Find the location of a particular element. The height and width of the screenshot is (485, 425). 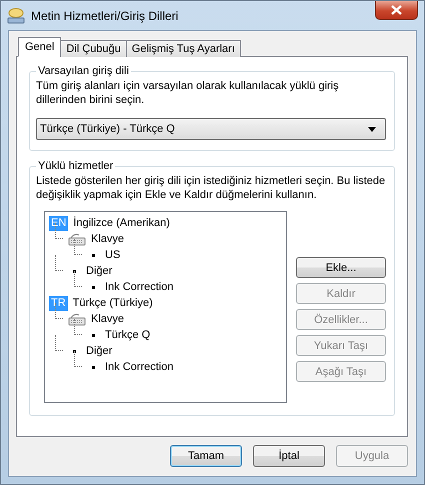

group-title: Yüklü hizmetler is located at coordinates (75, 166).